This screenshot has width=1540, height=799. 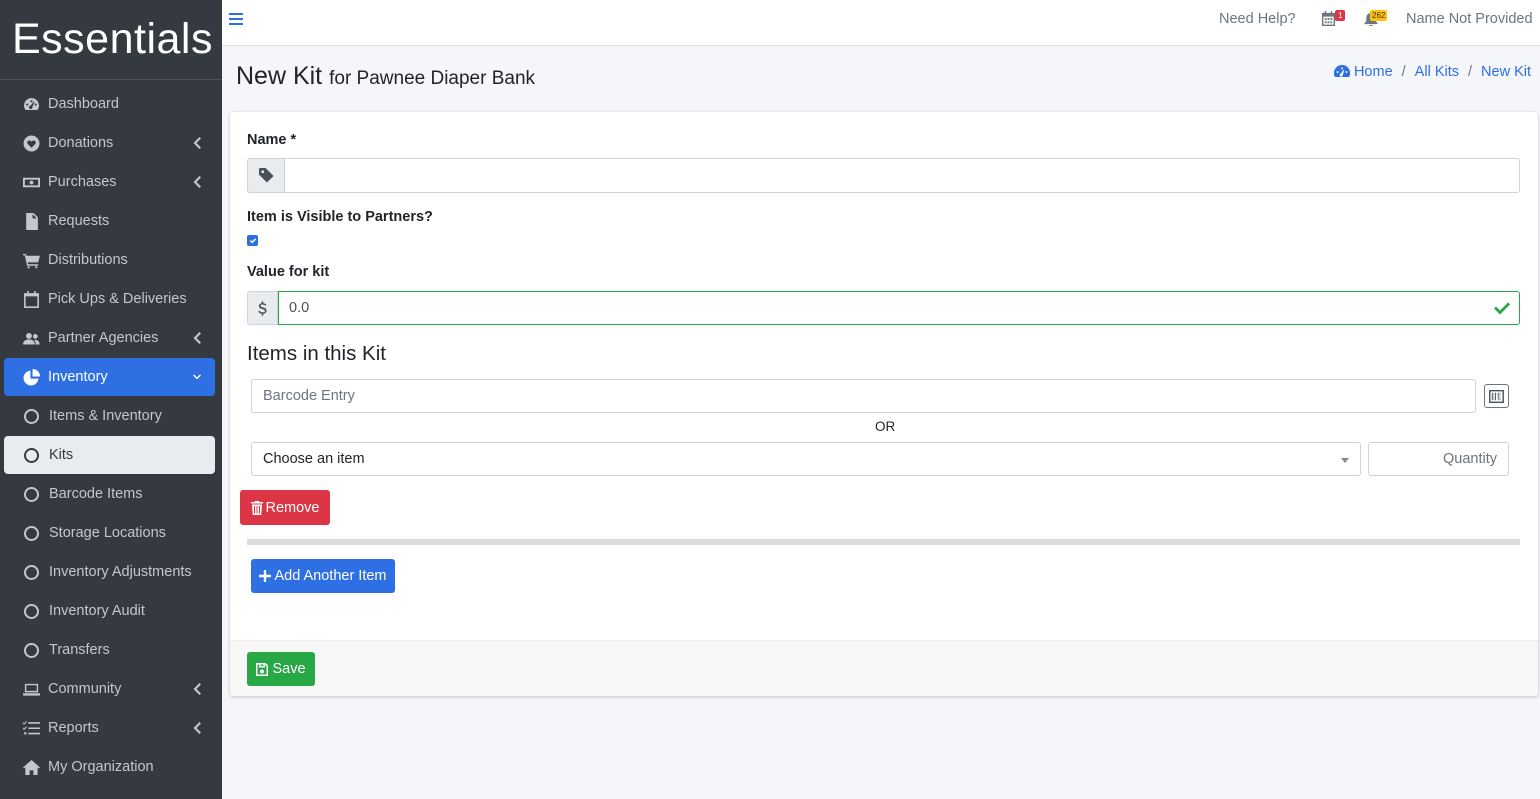 What do you see at coordinates (109, 689) in the screenshot?
I see `sidebar-item-community: Community` at bounding box center [109, 689].